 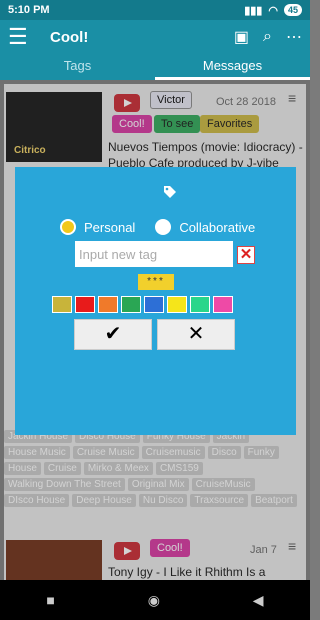 I want to click on star-rating: ***, so click(x=156, y=282).